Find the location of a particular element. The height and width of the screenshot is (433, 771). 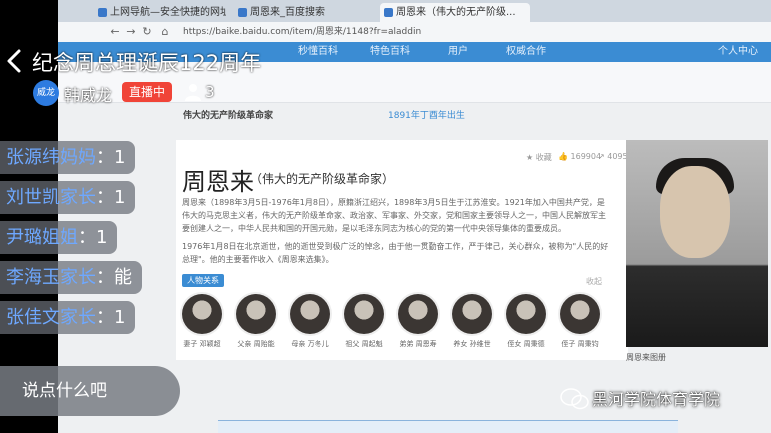

relation-item: 侄女 周秉德 is located at coordinates (526, 321).